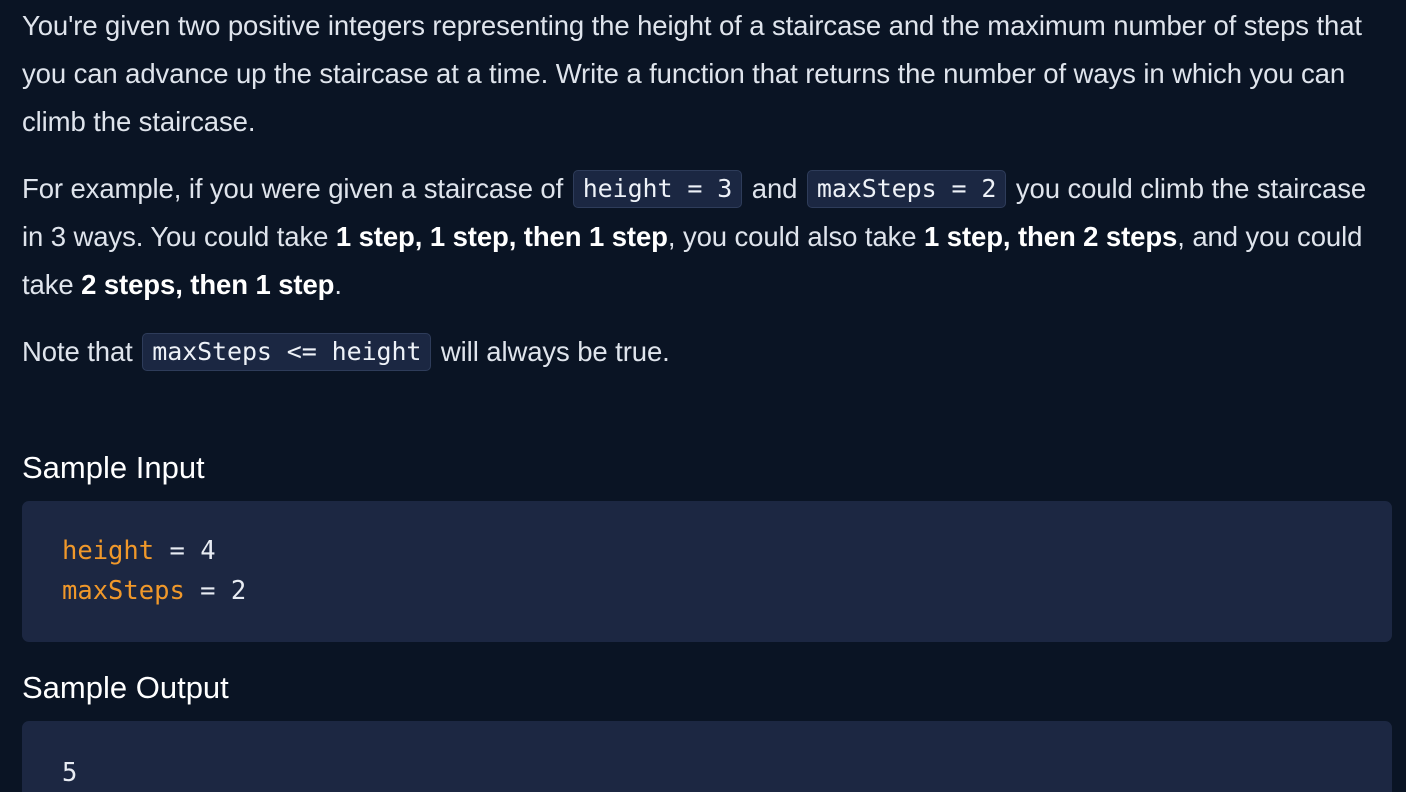 The width and height of the screenshot is (1406, 792). Describe the element at coordinates (113, 467) in the screenshot. I see `sample-input-heading: Sample Input` at that location.